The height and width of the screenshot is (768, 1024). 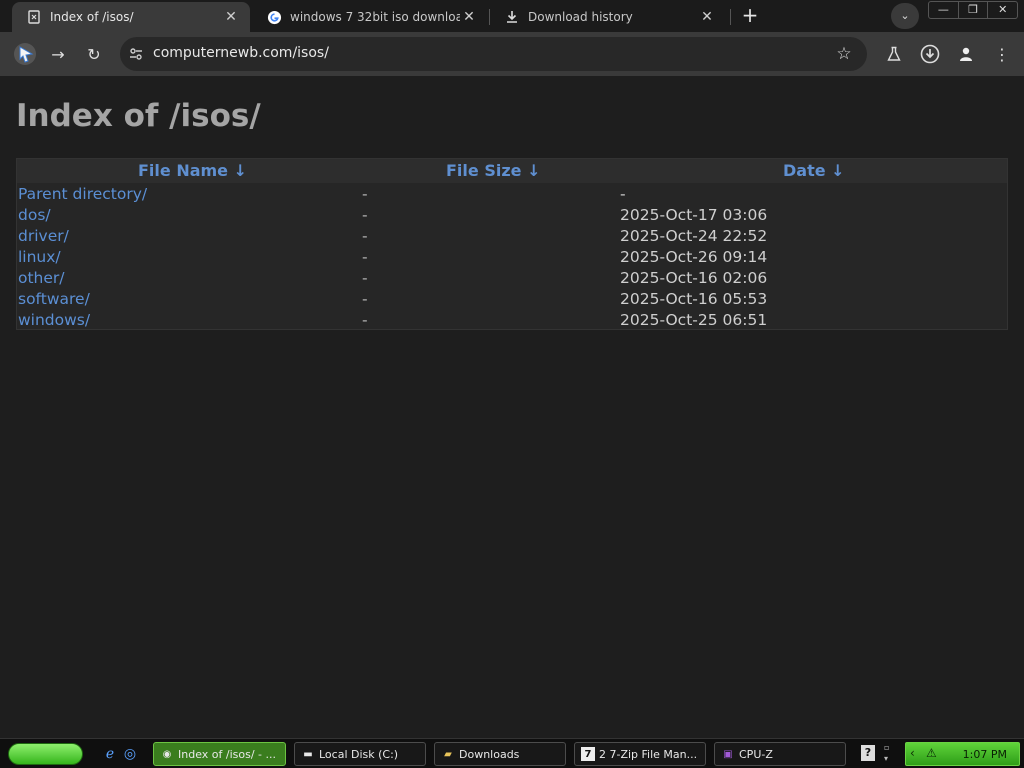 What do you see at coordinates (588, 754) in the screenshot?
I see `7zip-icon: 7` at bounding box center [588, 754].